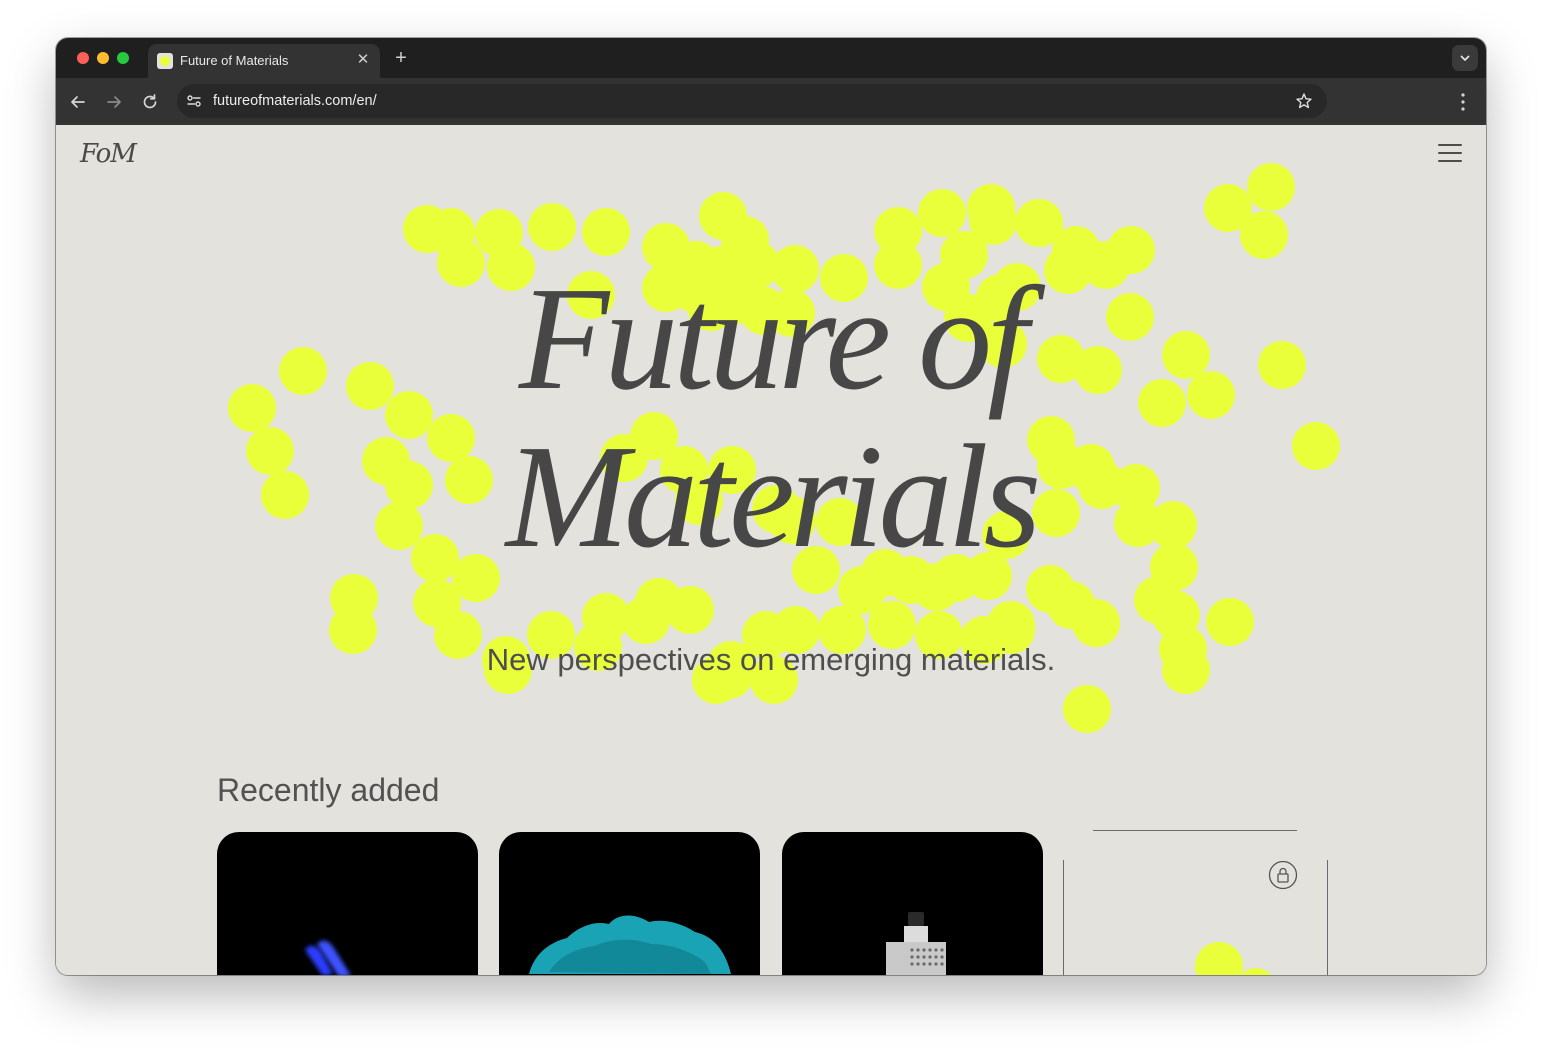 Image resolution: width=1542 pixels, height=1049 pixels. Describe the element at coordinates (328, 957) in the screenshot. I see `blue-light-streak-image` at that location.